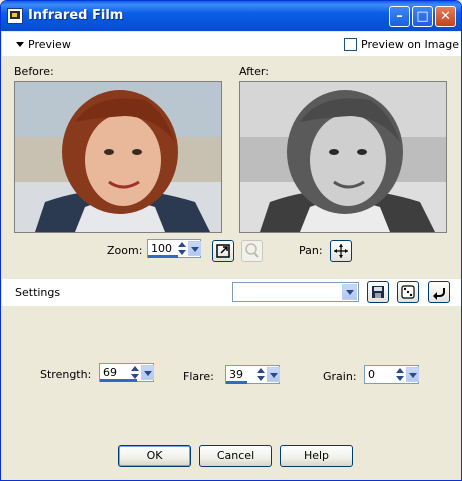  Describe the element at coordinates (198, 376) in the screenshot. I see `flare-label: Flare:` at that location.